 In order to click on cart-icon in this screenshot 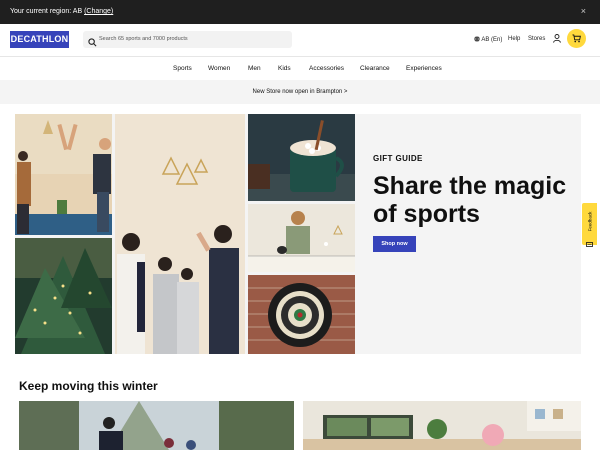, I will do `click(576, 38)`.